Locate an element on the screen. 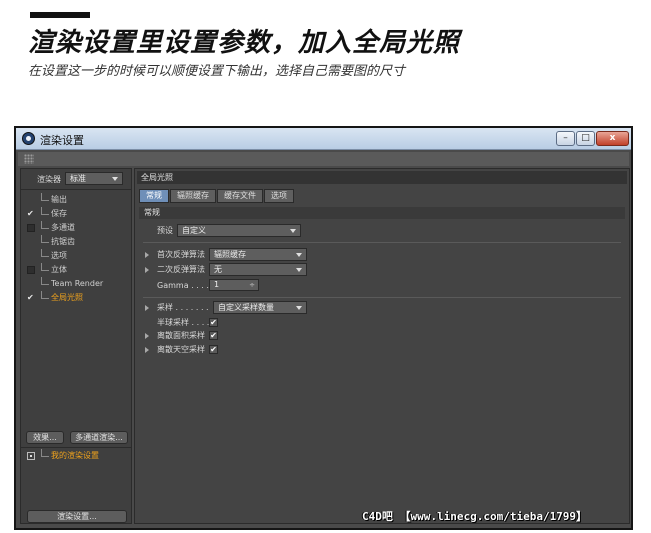 This screenshot has width=651, height=533. tree-item-label: Team Render is located at coordinates (77, 283).